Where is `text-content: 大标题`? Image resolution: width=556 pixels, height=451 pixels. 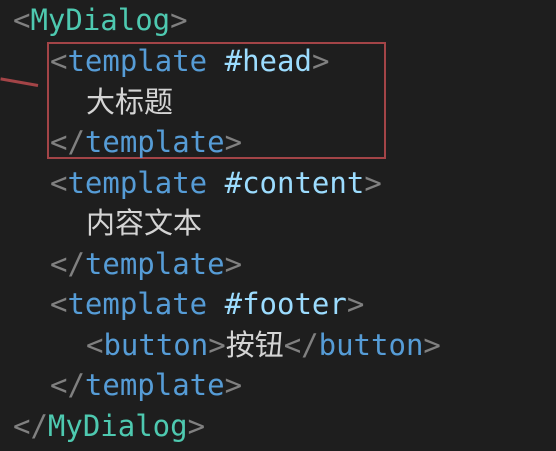
text-content: 大标题 is located at coordinates (130, 102).